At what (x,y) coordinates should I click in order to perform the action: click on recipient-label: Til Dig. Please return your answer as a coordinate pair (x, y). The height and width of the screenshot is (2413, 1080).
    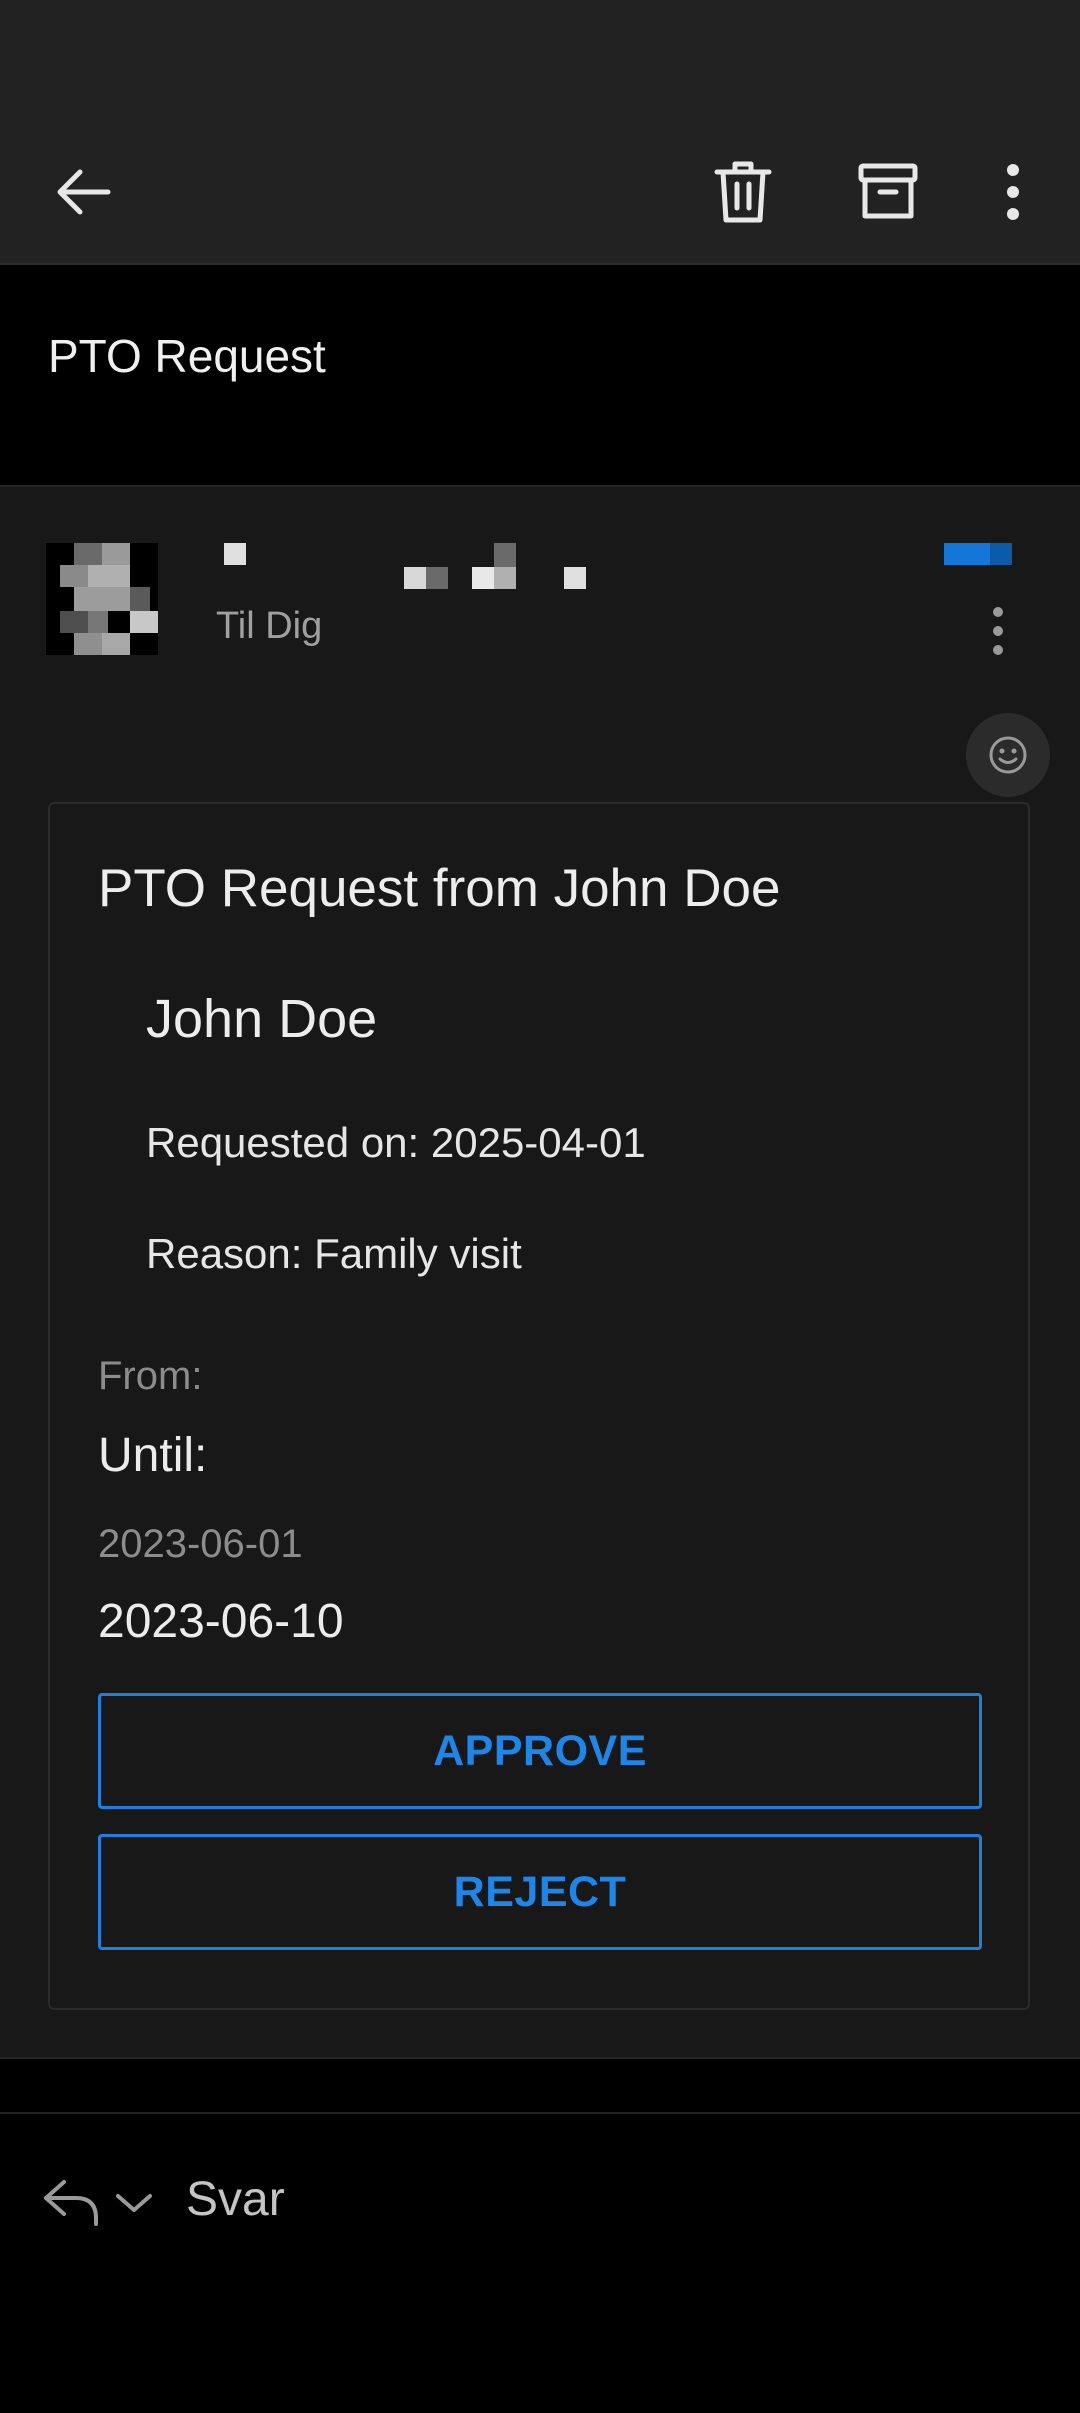
    Looking at the image, I should click on (269, 626).